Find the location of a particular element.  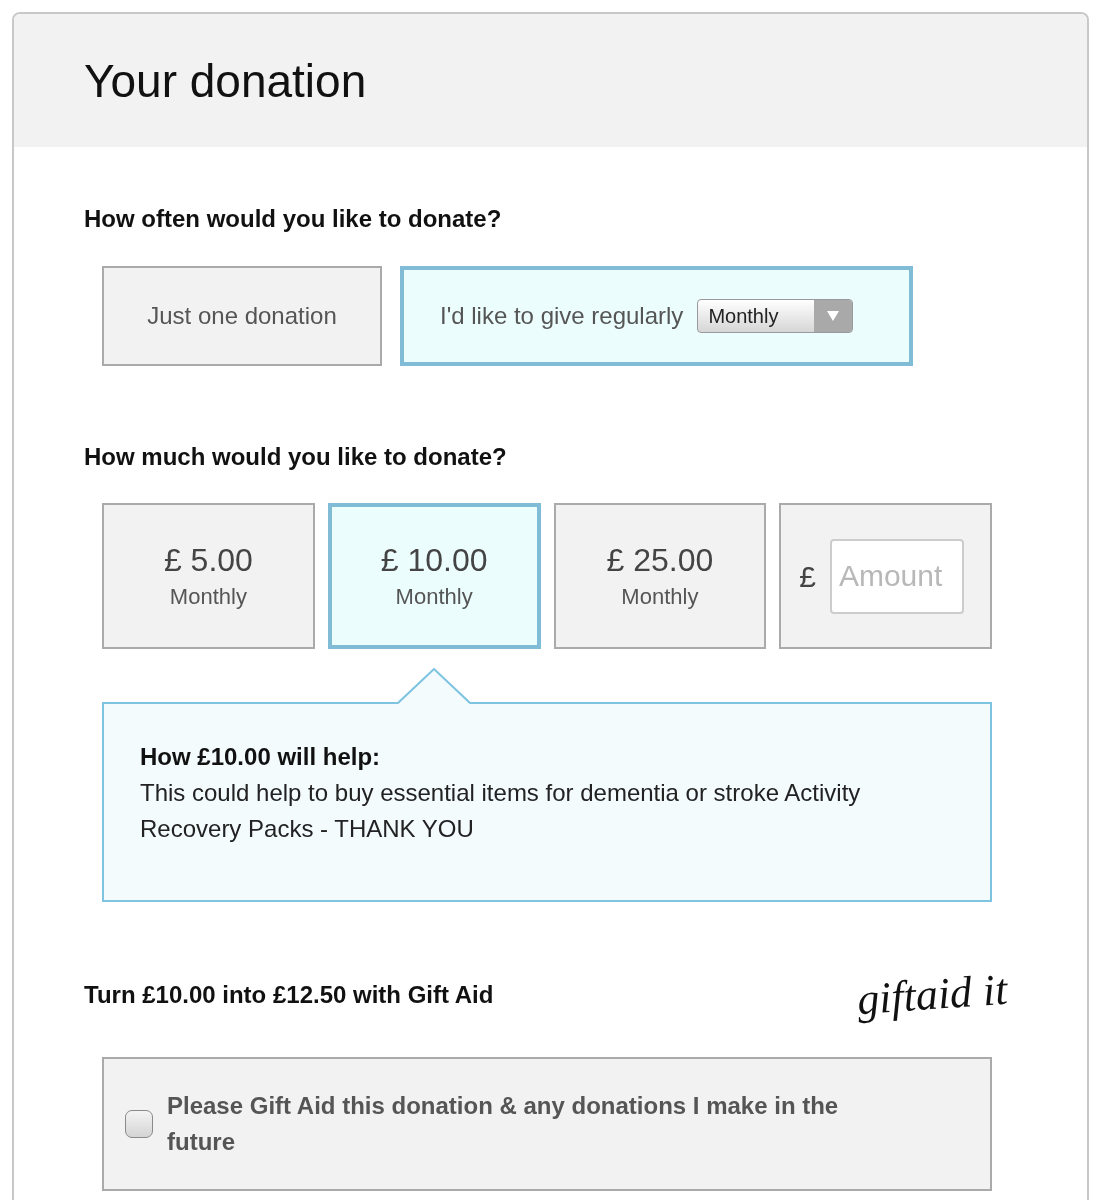

gift-aid-checkbox is located at coordinates (139, 1124).